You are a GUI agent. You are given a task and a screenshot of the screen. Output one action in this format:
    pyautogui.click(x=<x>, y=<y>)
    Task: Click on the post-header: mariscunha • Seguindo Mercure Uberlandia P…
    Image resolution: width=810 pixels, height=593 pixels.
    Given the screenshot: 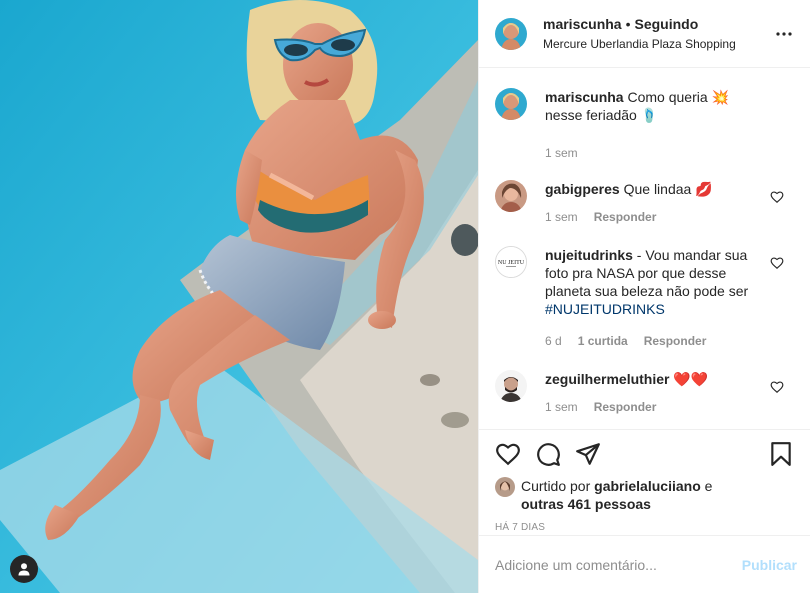 What is the action you would take?
    pyautogui.click(x=644, y=34)
    